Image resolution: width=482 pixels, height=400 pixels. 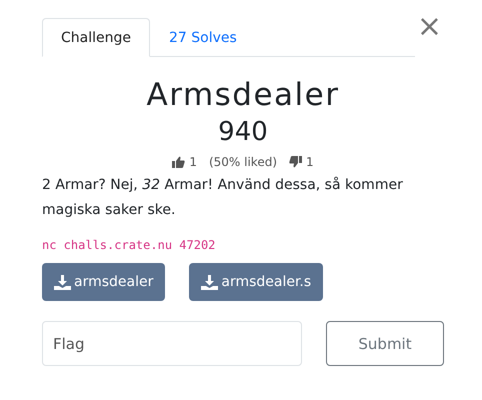 I want to click on download-button: armsdealer.s, so click(x=256, y=282).